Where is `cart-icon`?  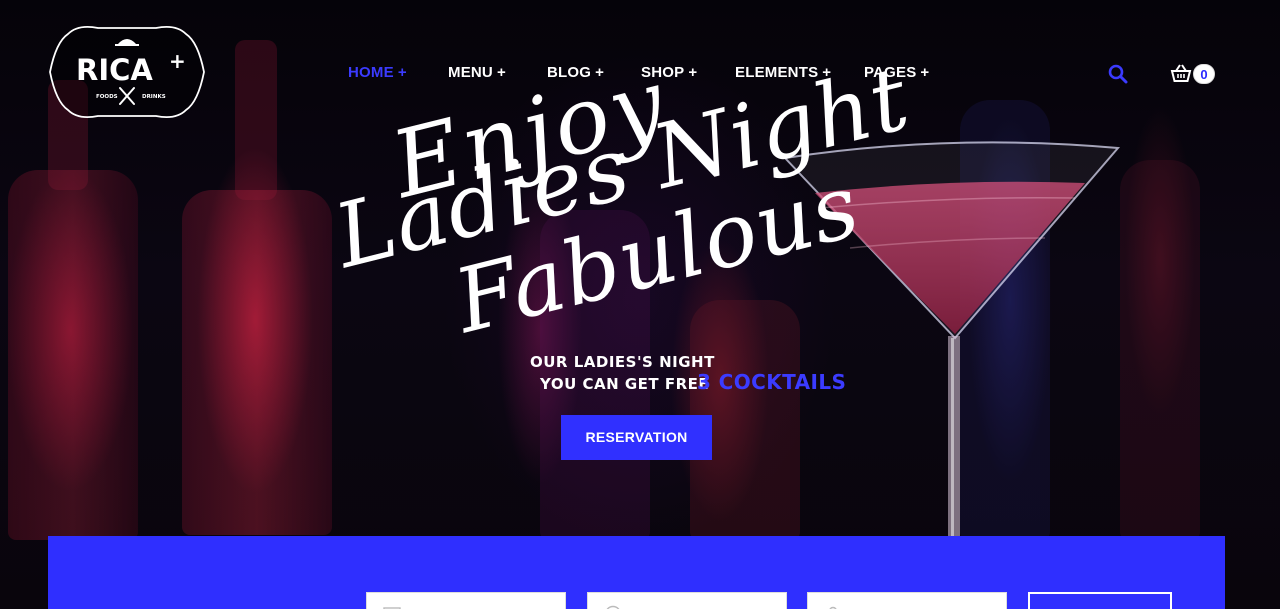 cart-icon is located at coordinates (1181, 73).